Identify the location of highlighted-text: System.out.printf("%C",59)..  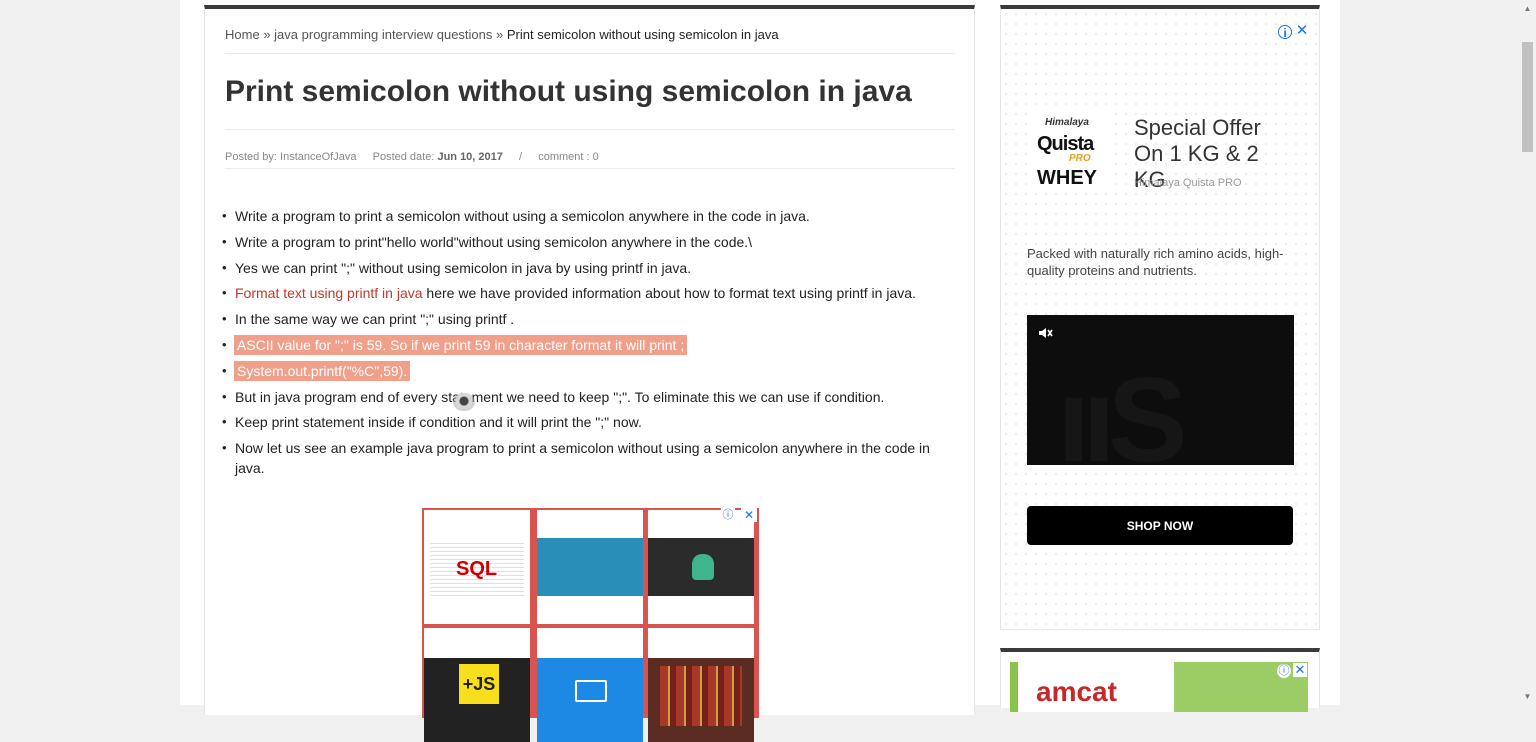
(322, 370).